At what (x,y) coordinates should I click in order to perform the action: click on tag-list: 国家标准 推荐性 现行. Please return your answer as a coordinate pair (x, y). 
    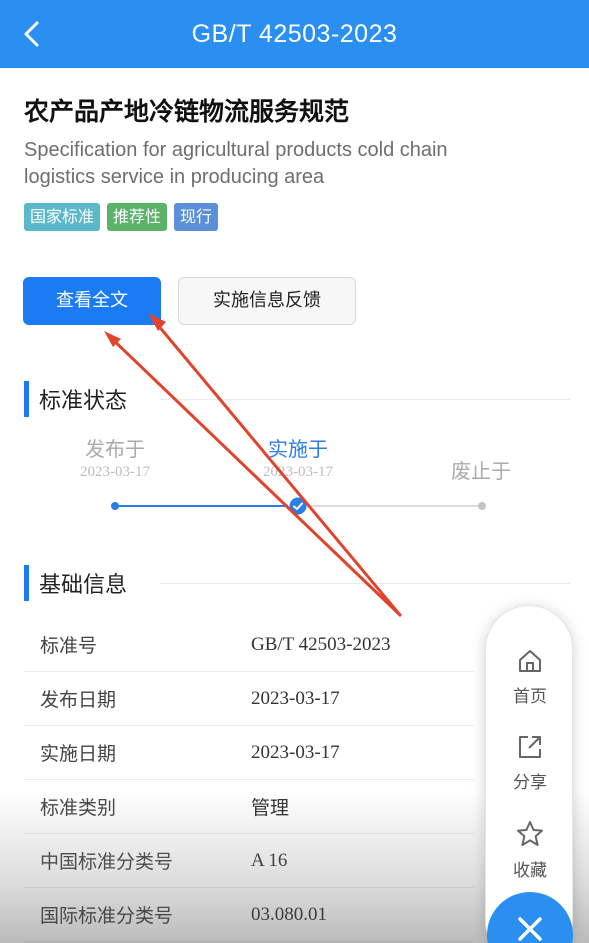
    Looking at the image, I should click on (121, 217).